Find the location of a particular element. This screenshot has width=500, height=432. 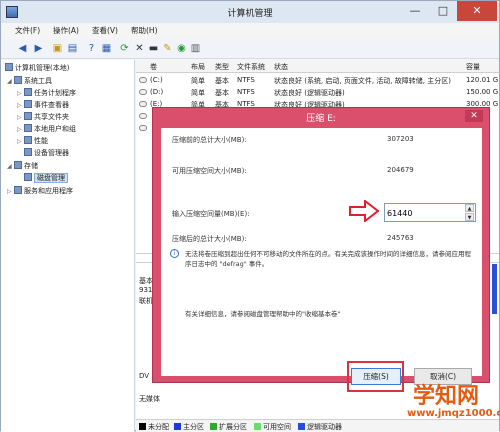

red-arrow-icon is located at coordinates (364, 211).